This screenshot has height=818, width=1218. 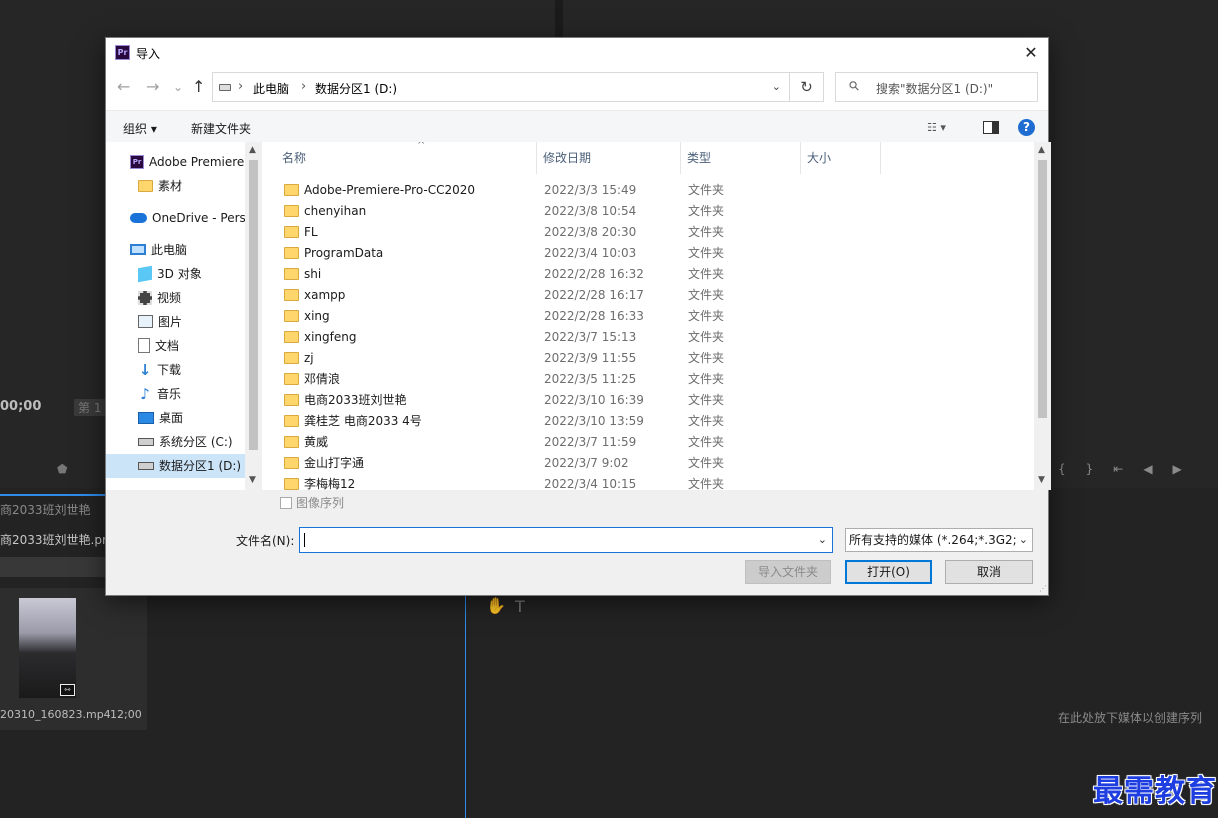 What do you see at coordinates (647, 379) in the screenshot?
I see `file-row: 邓倩浪 2022/3/5 11:25 文件夹` at bounding box center [647, 379].